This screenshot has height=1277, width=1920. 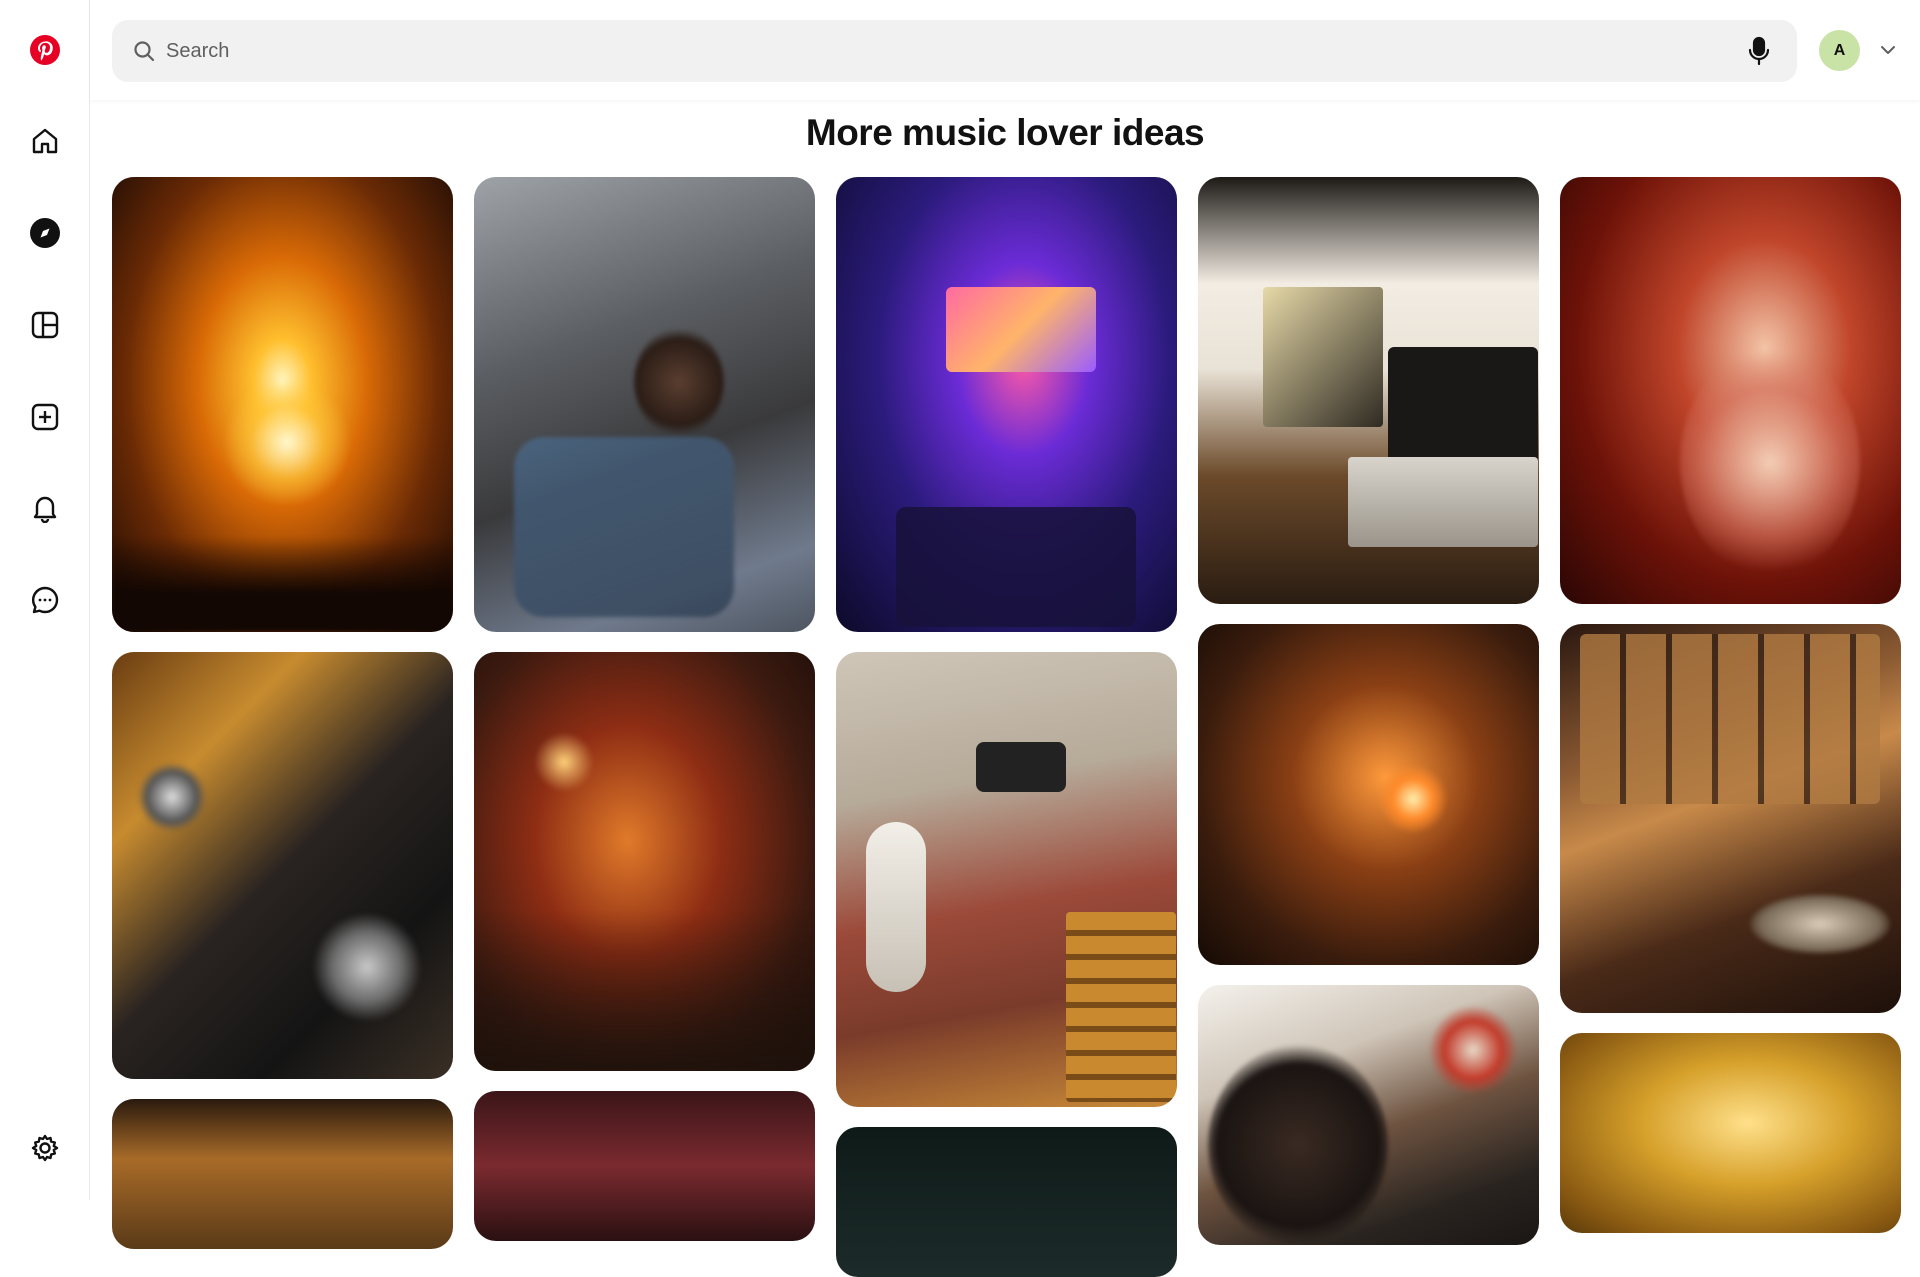 I want to click on compass-icon, so click(x=45, y=233).